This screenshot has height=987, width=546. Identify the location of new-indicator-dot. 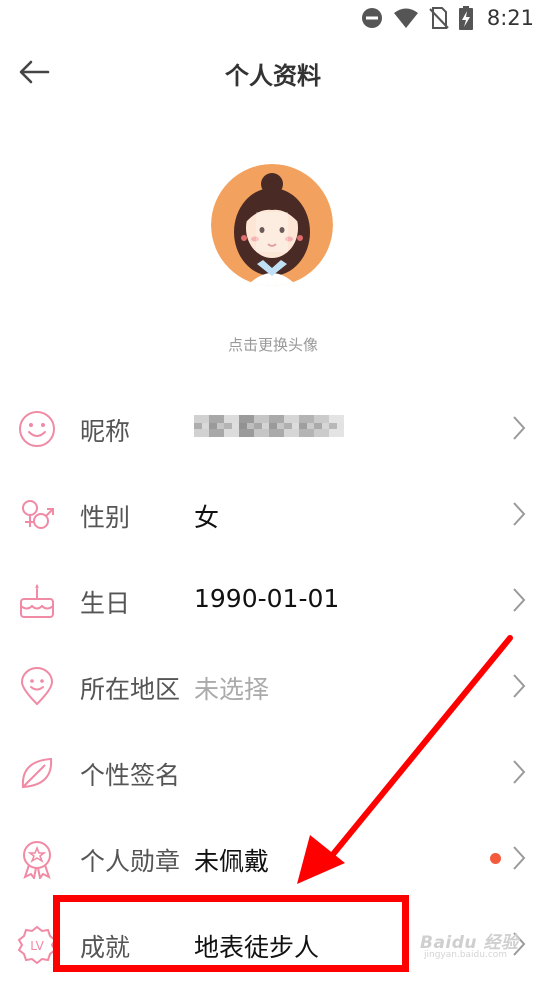
(495, 858).